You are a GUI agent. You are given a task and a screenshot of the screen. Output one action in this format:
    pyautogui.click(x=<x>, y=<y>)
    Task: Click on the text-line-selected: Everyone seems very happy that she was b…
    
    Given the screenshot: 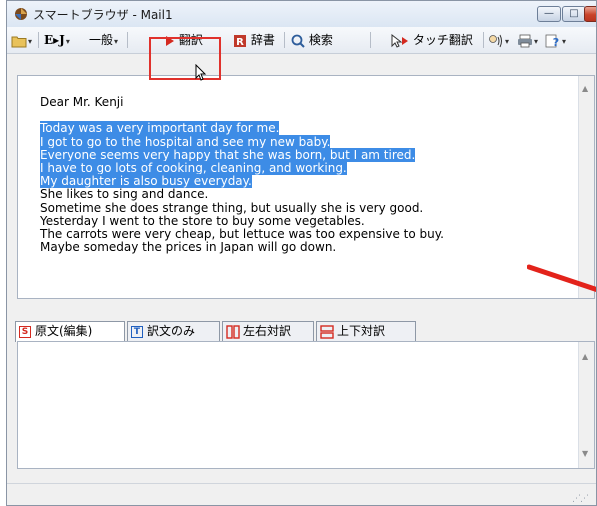 What is the action you would take?
    pyautogui.click(x=228, y=154)
    